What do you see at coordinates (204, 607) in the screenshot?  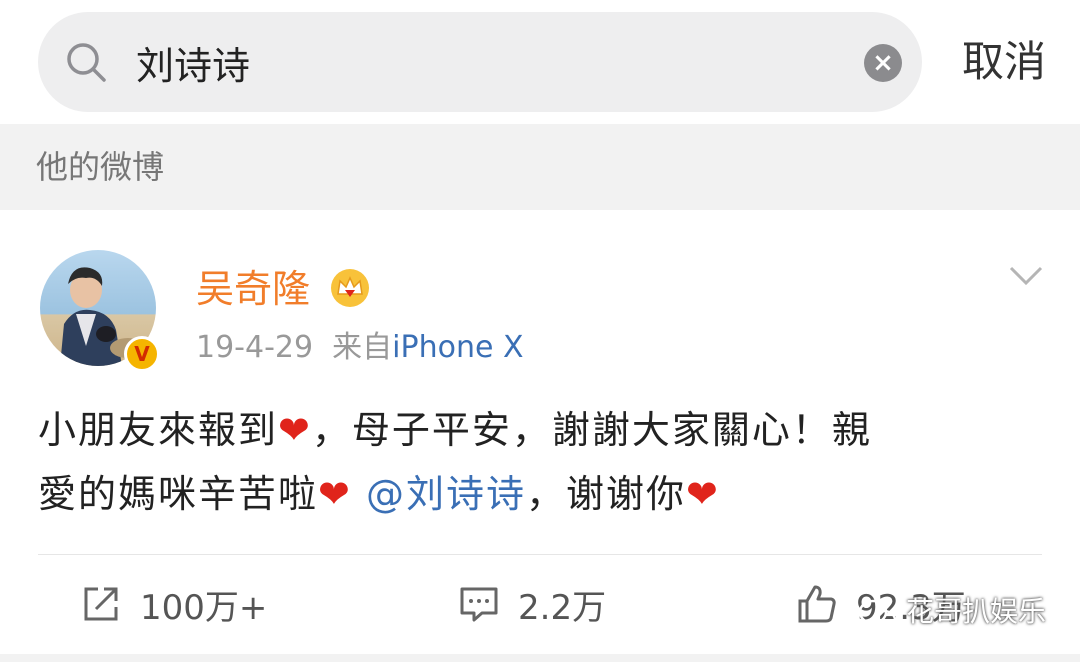 I see `share-count: 100万+` at bounding box center [204, 607].